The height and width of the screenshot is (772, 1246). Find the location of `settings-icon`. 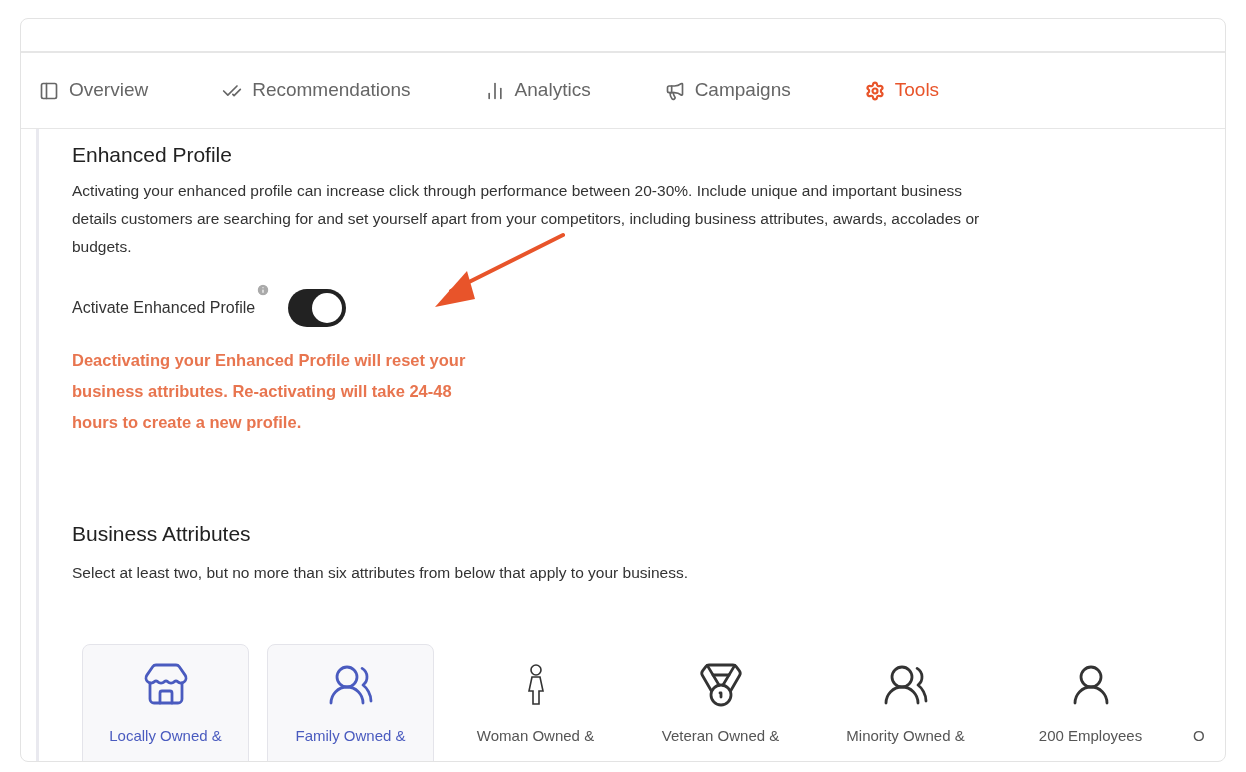

settings-icon is located at coordinates (874, 90).